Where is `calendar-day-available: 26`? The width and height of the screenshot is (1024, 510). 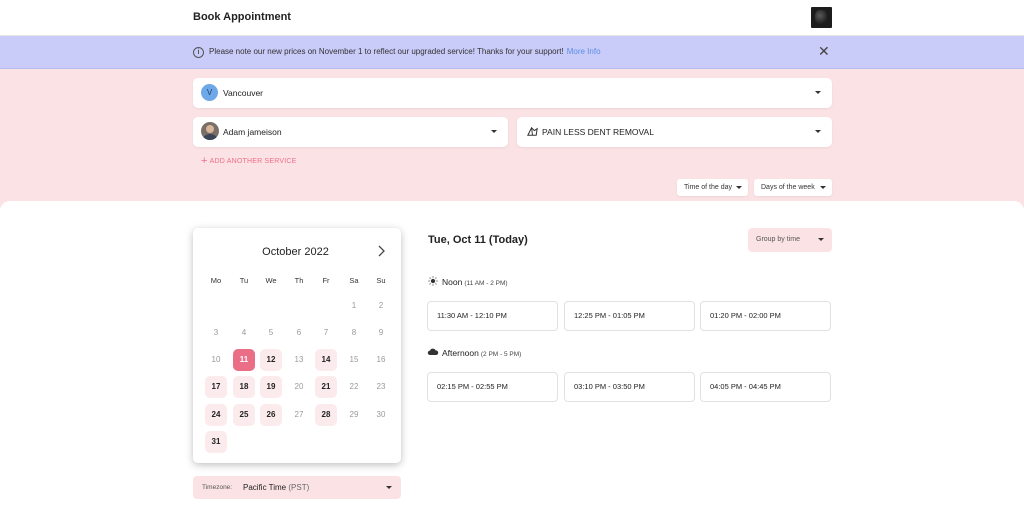 calendar-day-available: 26 is located at coordinates (271, 415).